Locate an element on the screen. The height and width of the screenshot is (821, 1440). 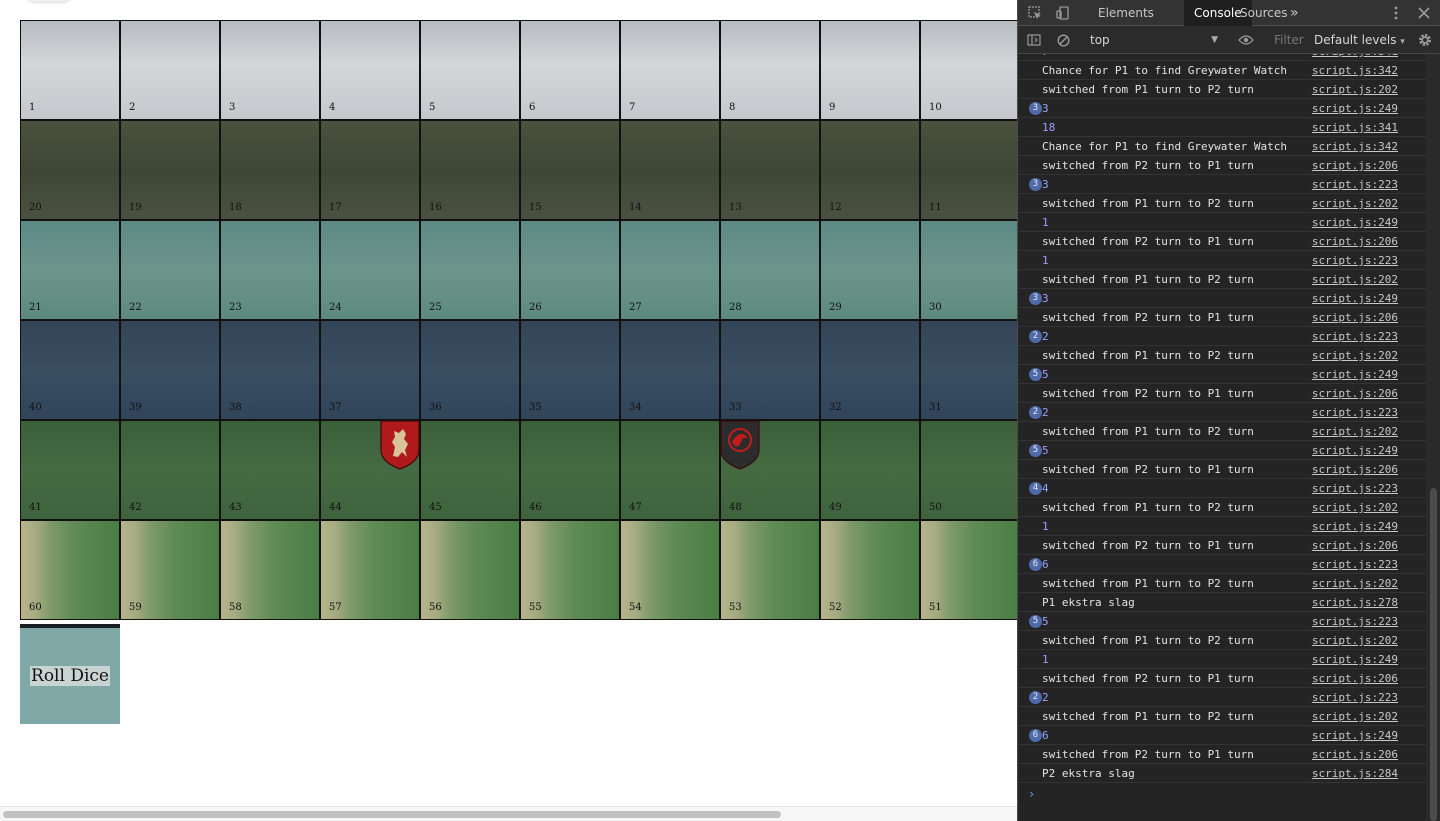
devtools-tab-bar: Elements Console Sources » is located at coordinates (1229, 13).